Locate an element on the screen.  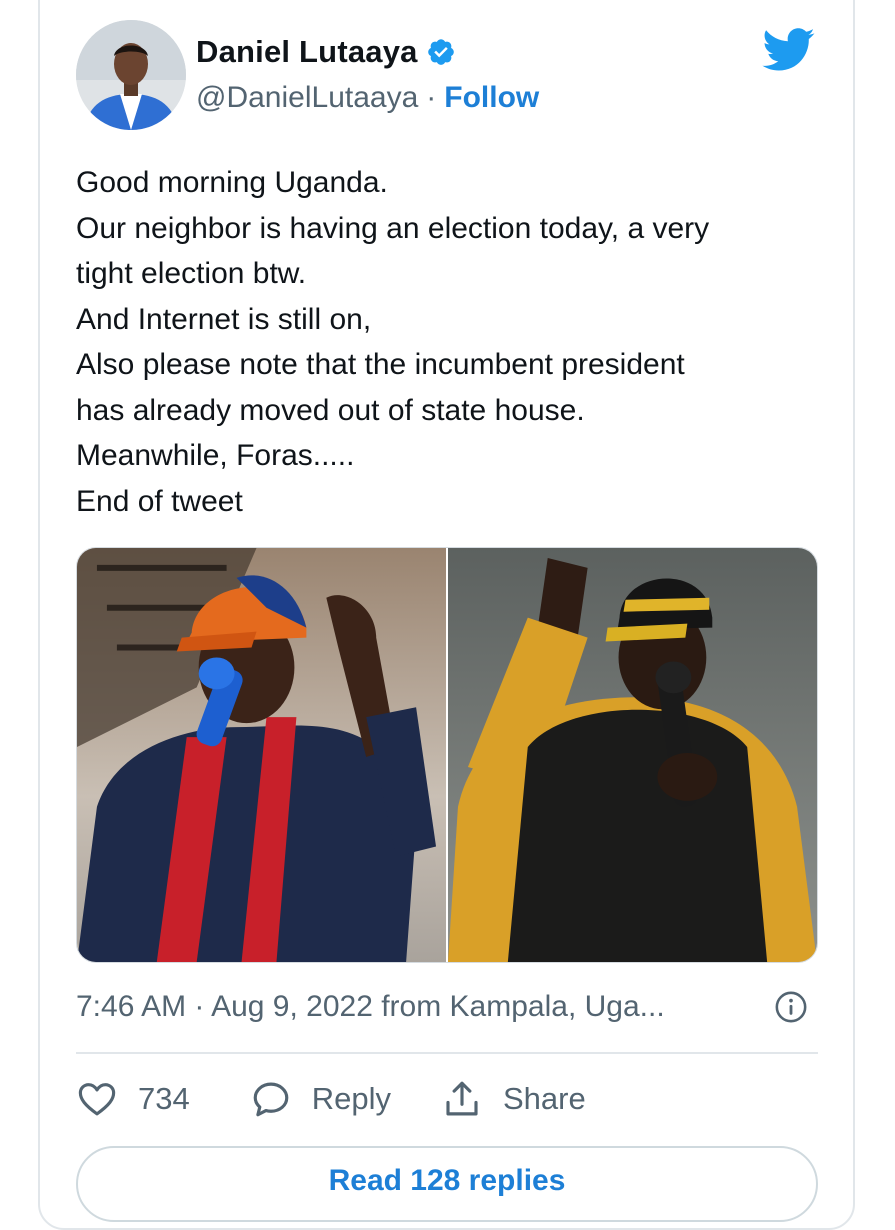
tweet-text-line: And Internet is still on, is located at coordinates (224, 319).